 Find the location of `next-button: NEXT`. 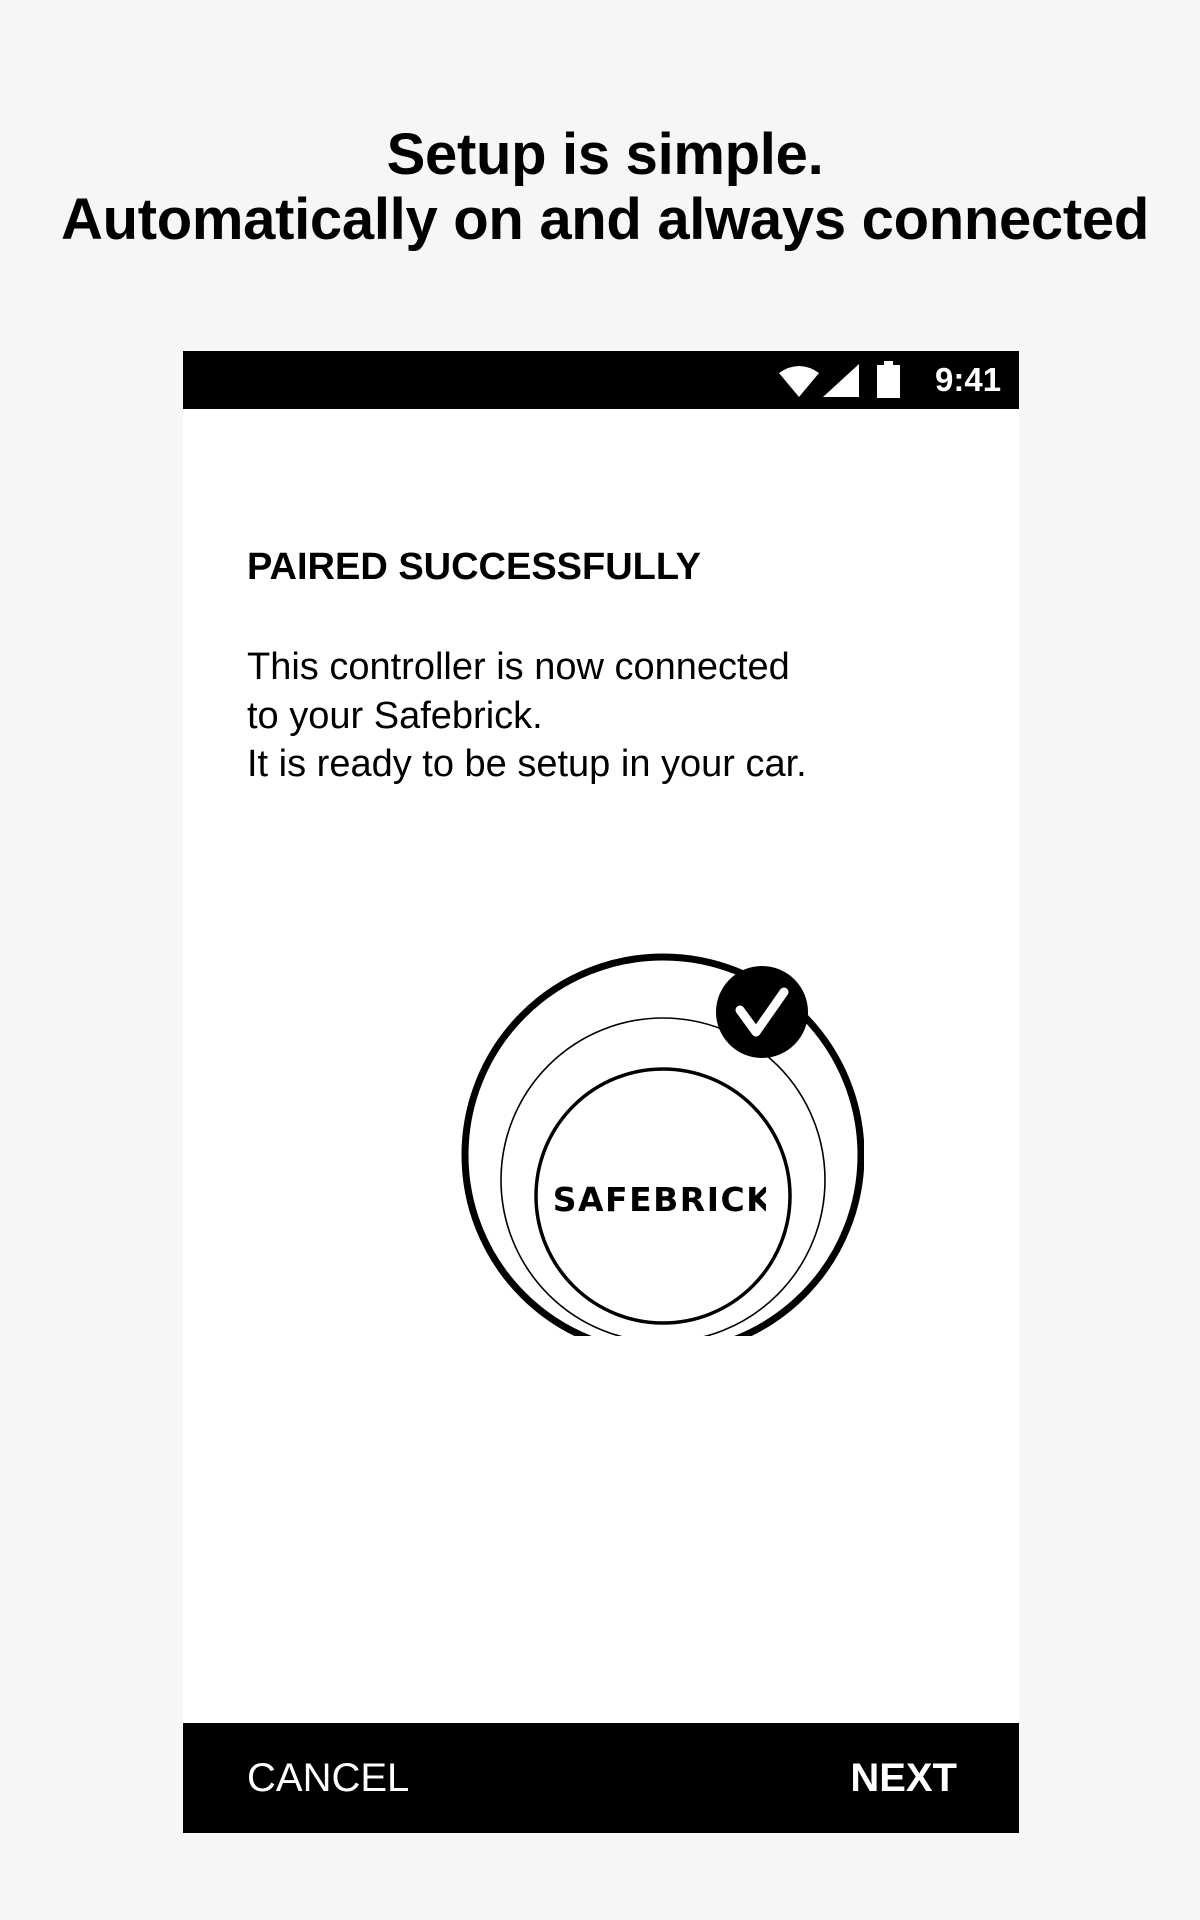

next-button: NEXT is located at coordinates (903, 1778).